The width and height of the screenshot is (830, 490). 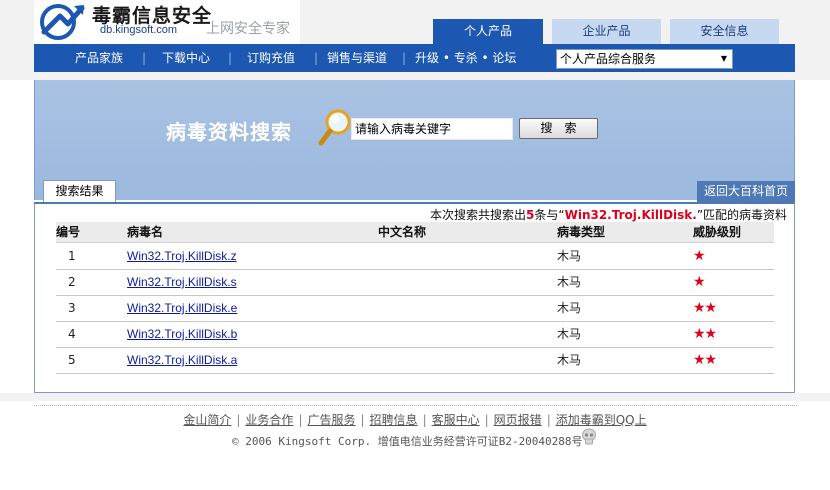 I want to click on table-row: 2 Win32.Troj.KillDisk.s 木马 ★, so click(x=415, y=283).